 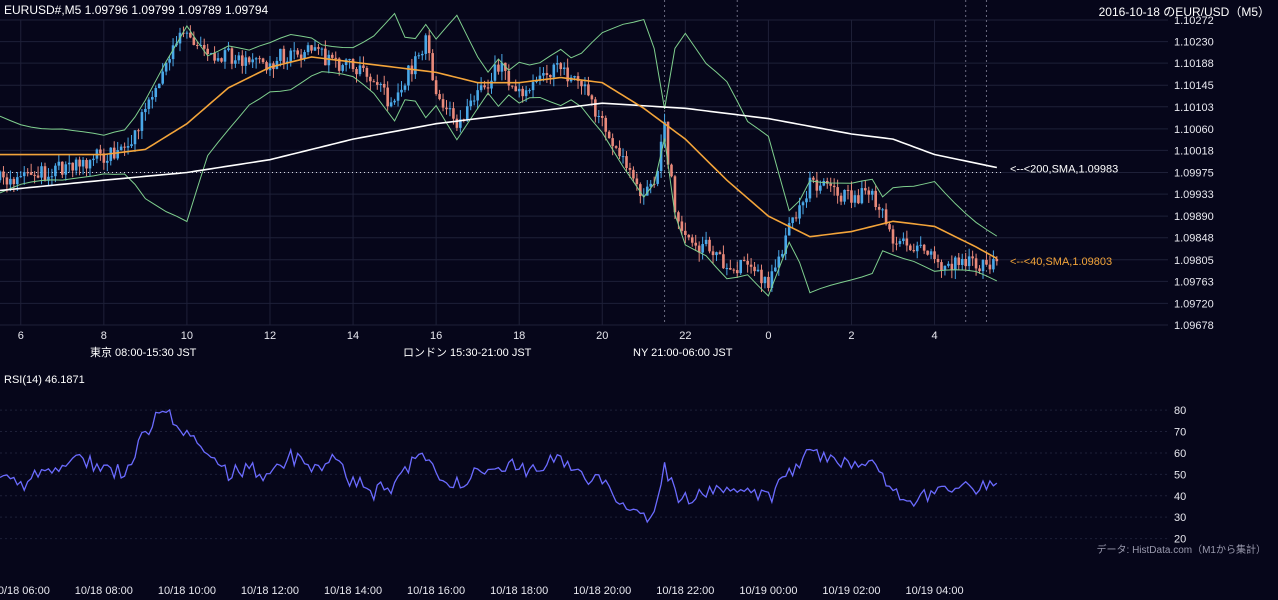 What do you see at coordinates (851, 336) in the screenshot?
I see `x-tick-label: 2` at bounding box center [851, 336].